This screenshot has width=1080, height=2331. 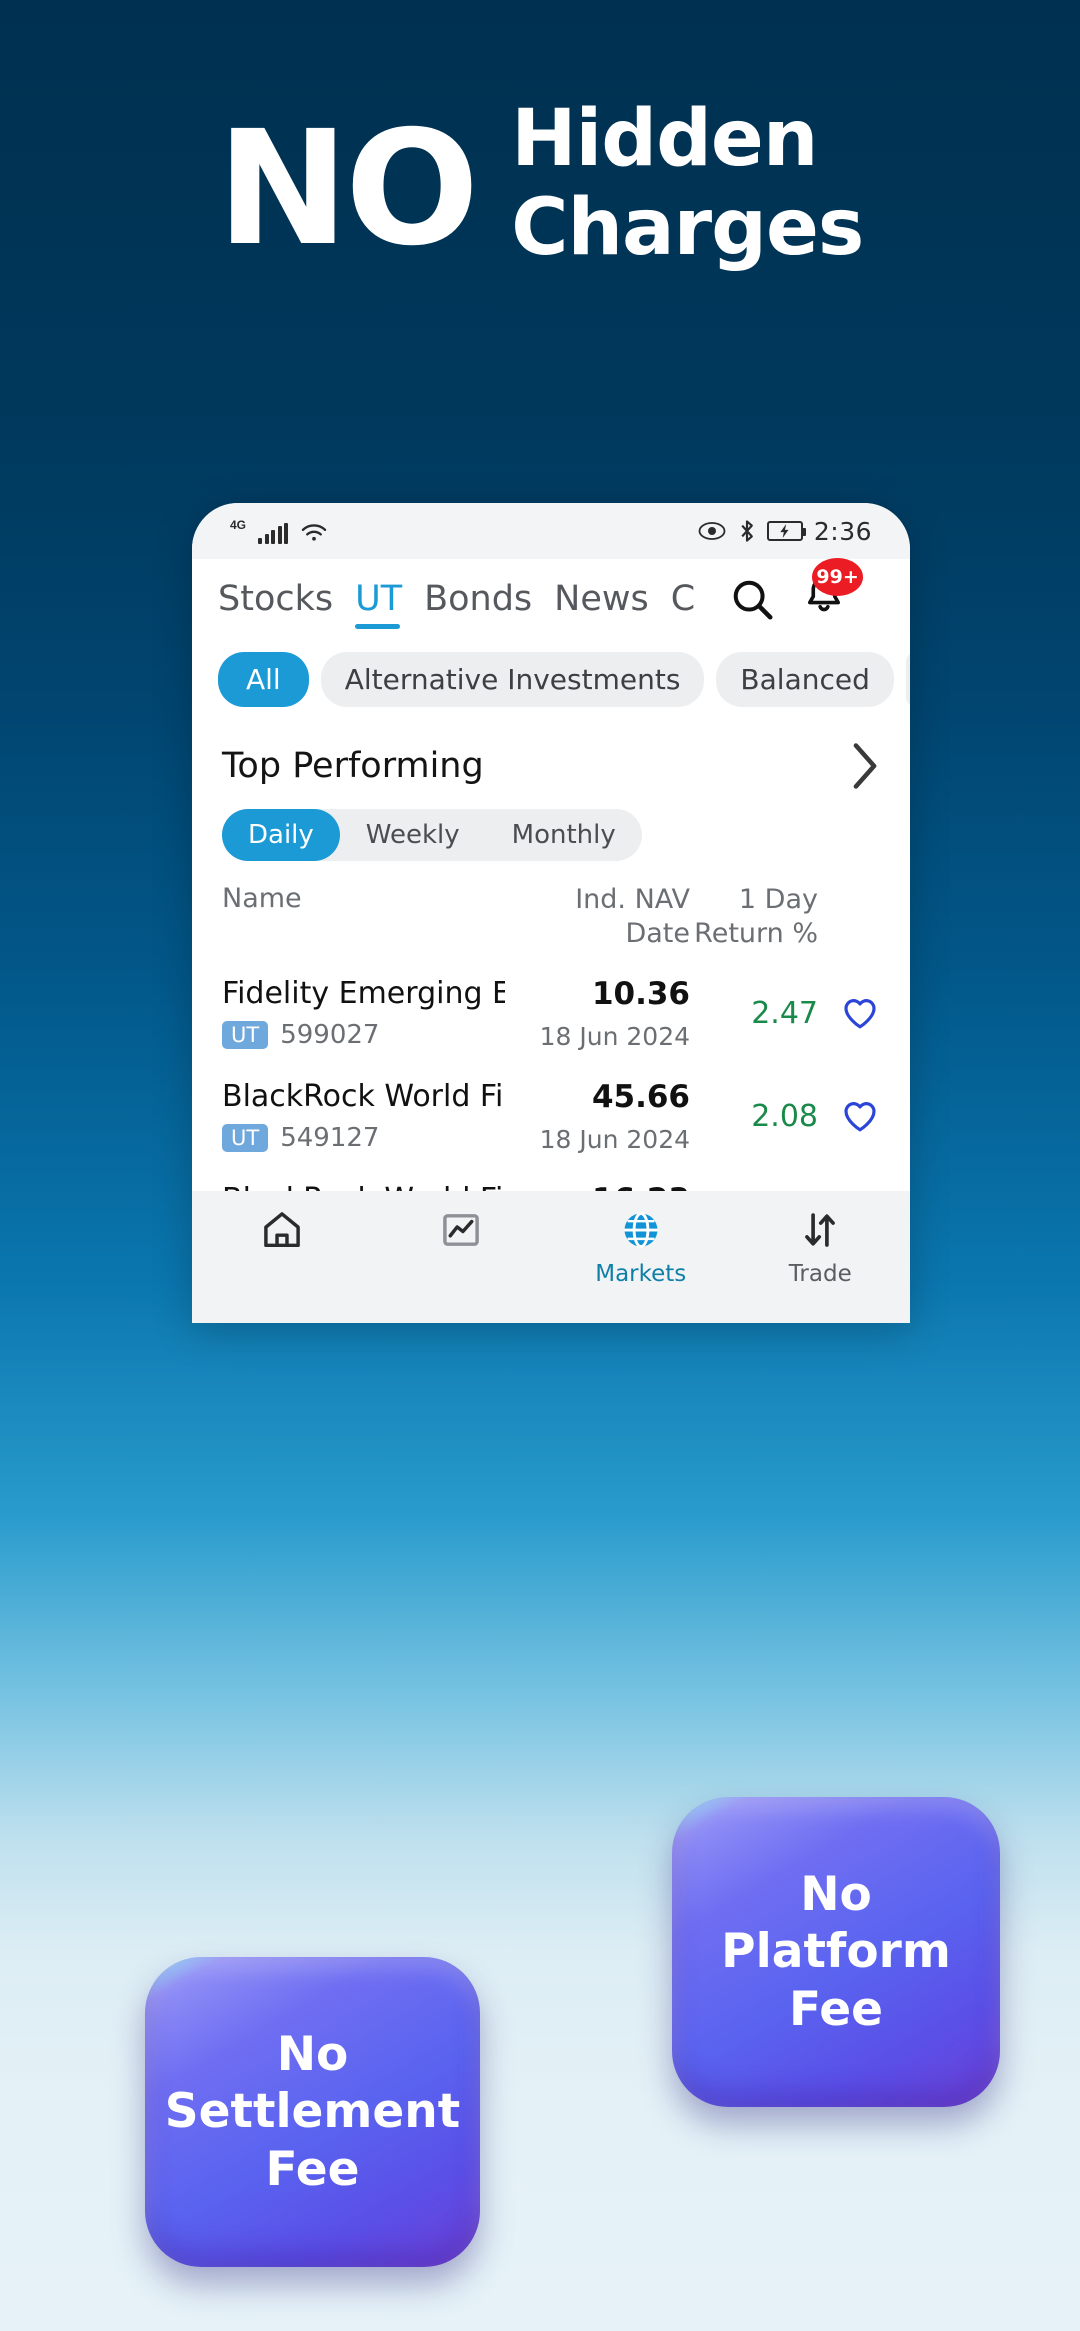 I want to click on col-ind-nav-line2: Date, so click(x=657, y=933).